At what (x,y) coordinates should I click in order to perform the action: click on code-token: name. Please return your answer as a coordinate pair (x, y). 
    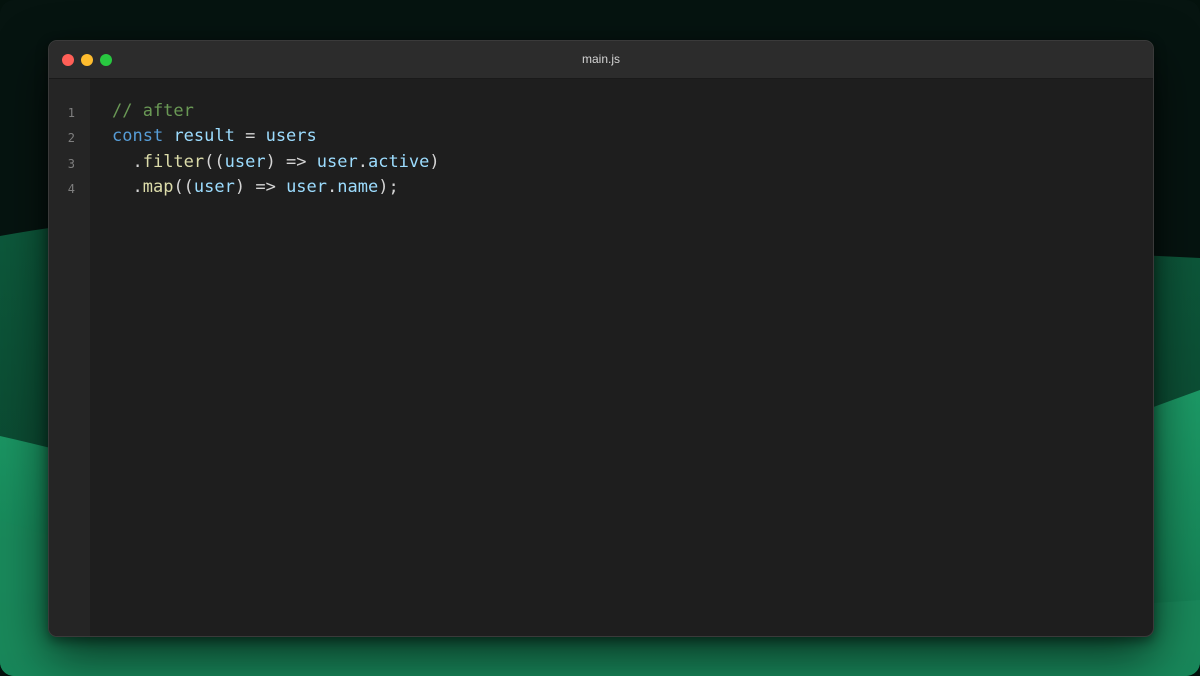
    Looking at the image, I should click on (358, 186).